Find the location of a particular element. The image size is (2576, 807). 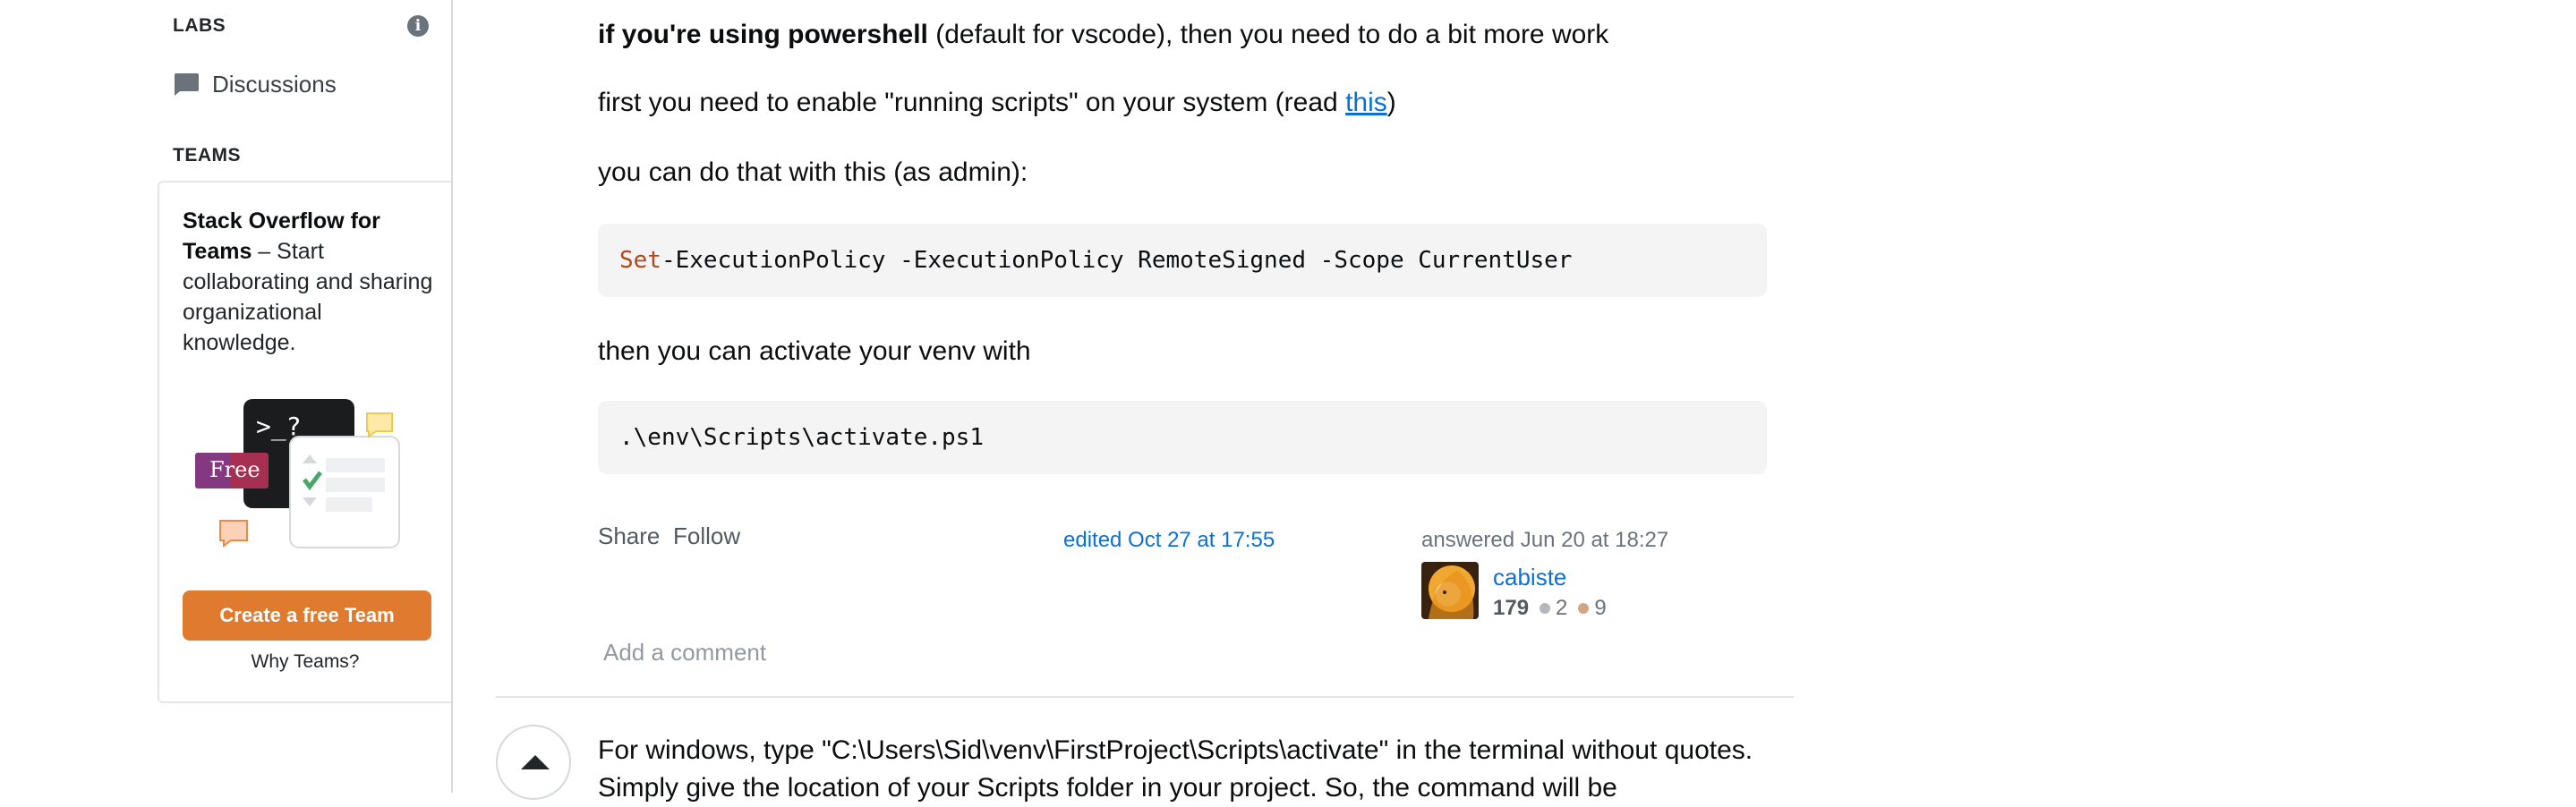

user-stats: 179 2 9 is located at coordinates (1550, 608).